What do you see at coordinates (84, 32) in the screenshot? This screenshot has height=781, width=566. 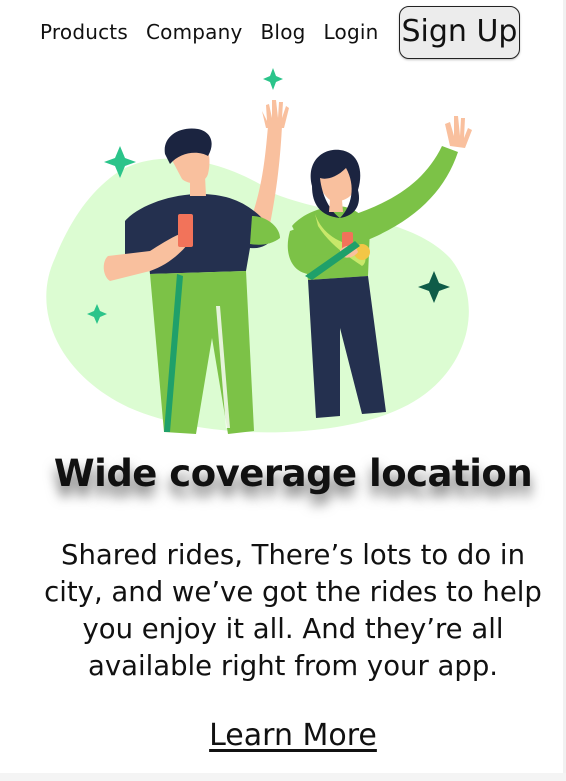 I see `nav-link-products: Products` at bounding box center [84, 32].